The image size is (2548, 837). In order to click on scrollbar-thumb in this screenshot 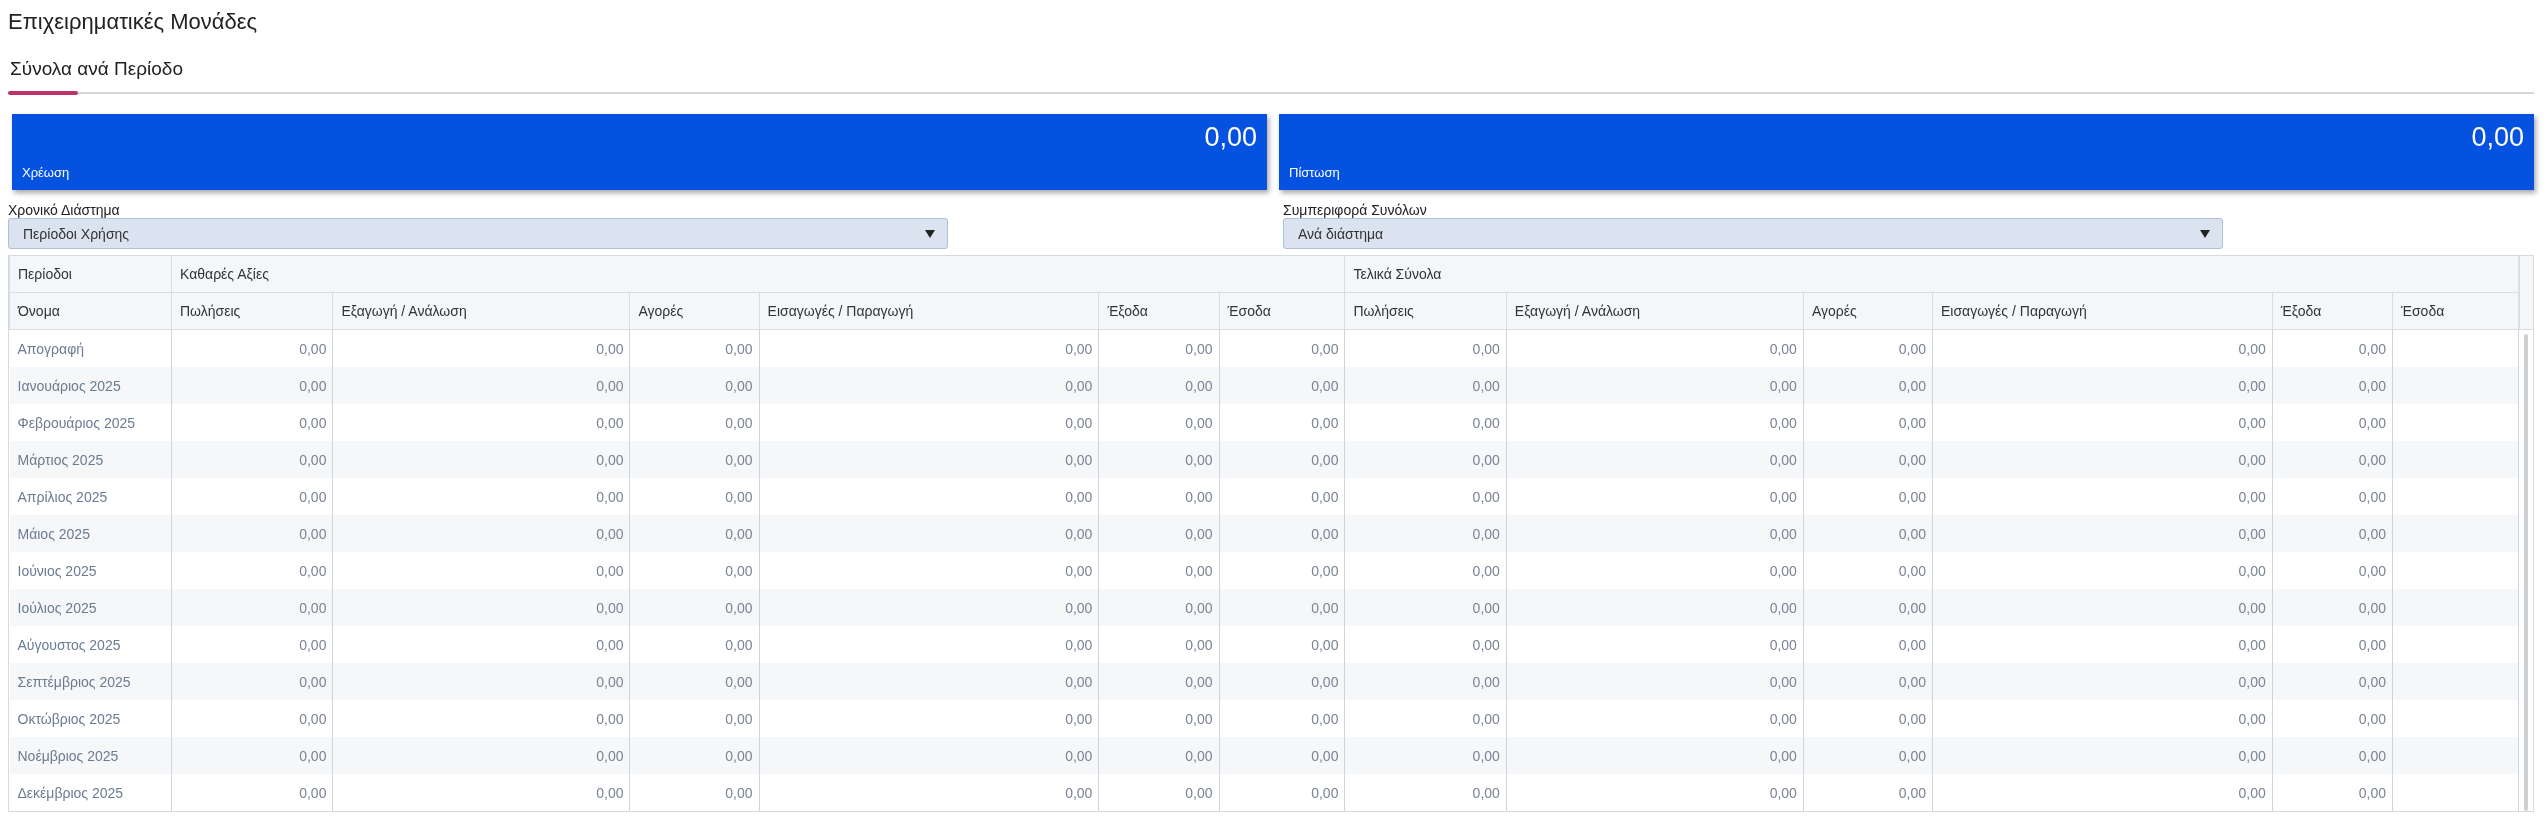, I will do `click(2526, 572)`.